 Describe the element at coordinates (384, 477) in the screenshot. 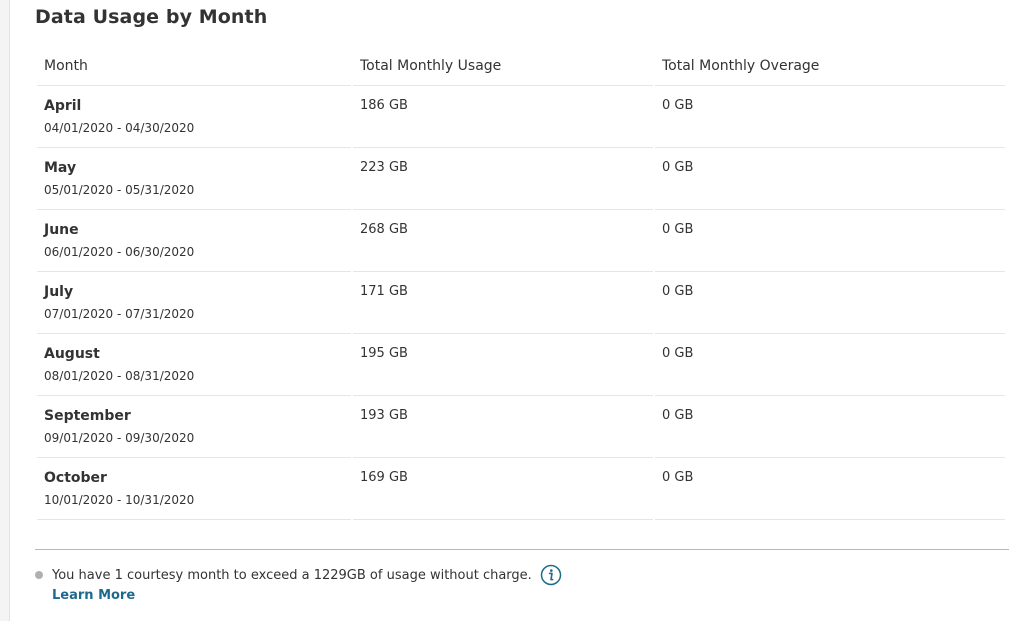

I see `usage-value: 169 GB` at that location.